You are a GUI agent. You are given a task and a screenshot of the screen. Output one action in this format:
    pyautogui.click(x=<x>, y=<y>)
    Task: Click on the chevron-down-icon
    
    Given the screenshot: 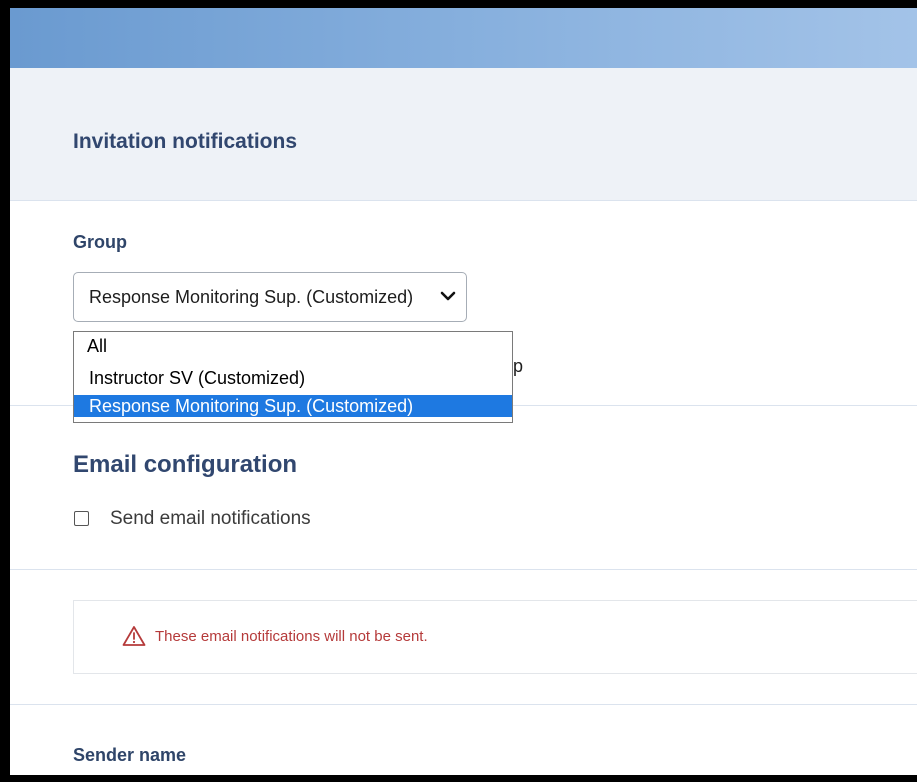 What is the action you would take?
    pyautogui.click(x=448, y=296)
    